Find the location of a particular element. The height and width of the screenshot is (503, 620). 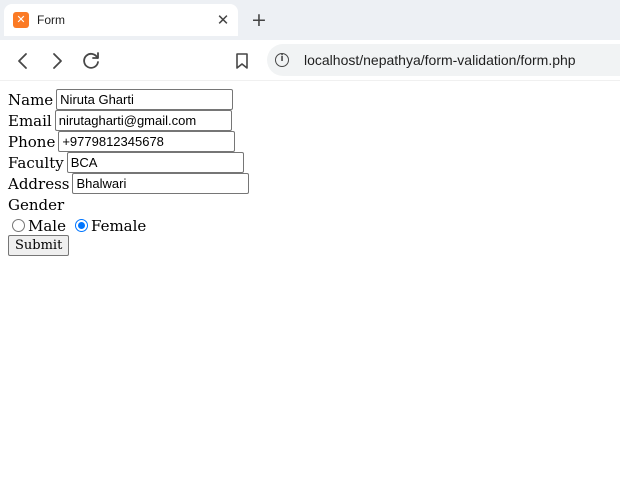

forward-icon is located at coordinates (57, 61).